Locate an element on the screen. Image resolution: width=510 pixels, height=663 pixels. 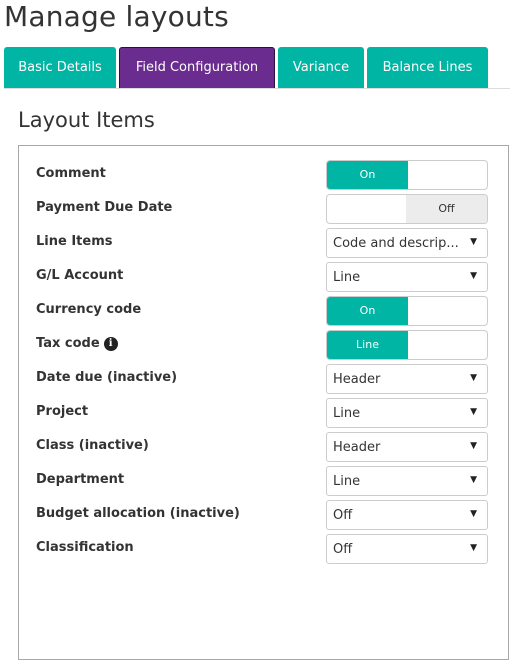
classification-select: Off ▼ is located at coordinates (407, 549).